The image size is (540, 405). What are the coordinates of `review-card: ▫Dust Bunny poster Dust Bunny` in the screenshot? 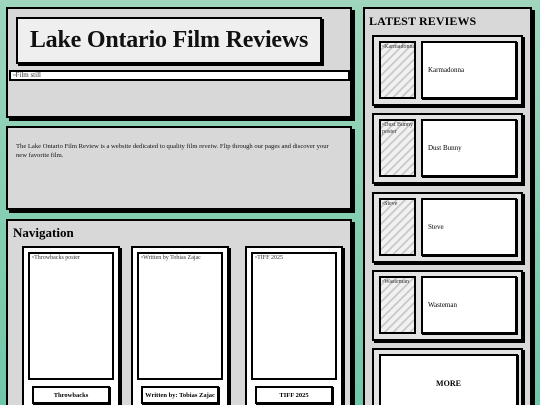 It's located at (447, 148).